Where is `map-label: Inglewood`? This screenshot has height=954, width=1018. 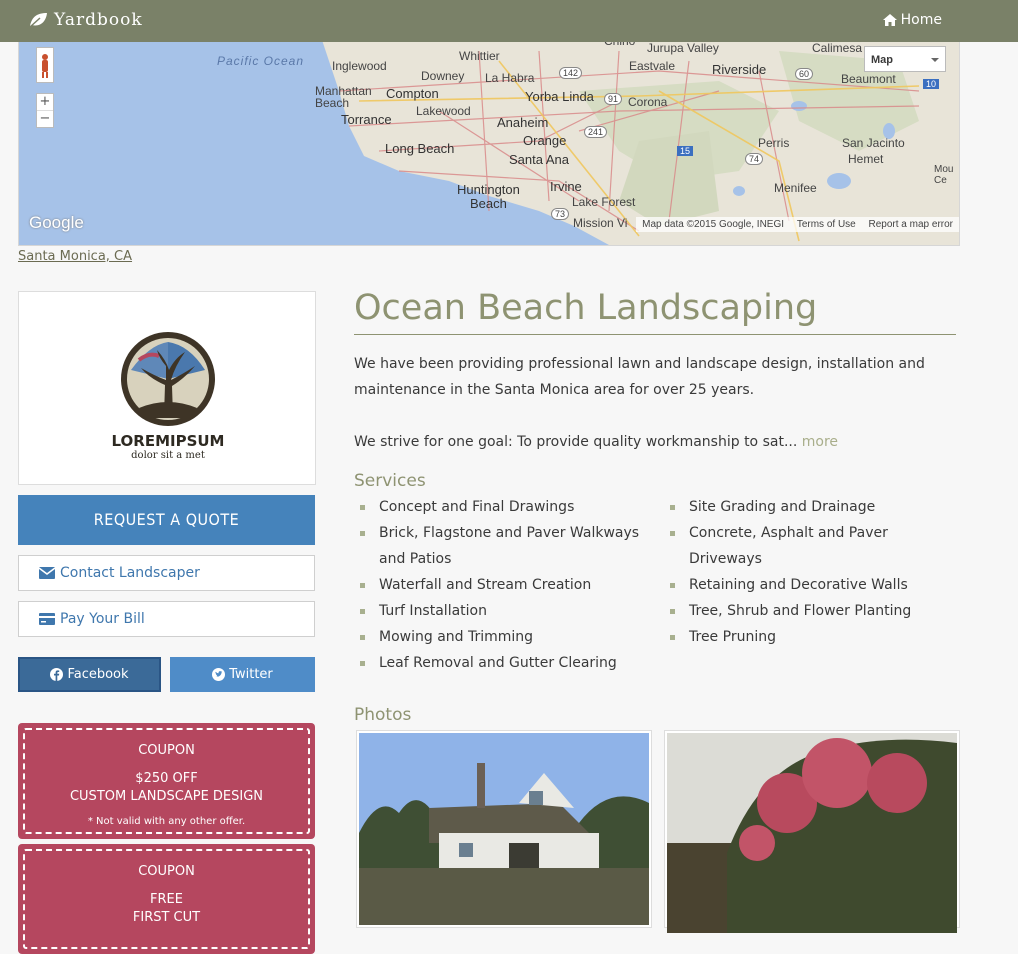 map-label: Inglewood is located at coordinates (359, 66).